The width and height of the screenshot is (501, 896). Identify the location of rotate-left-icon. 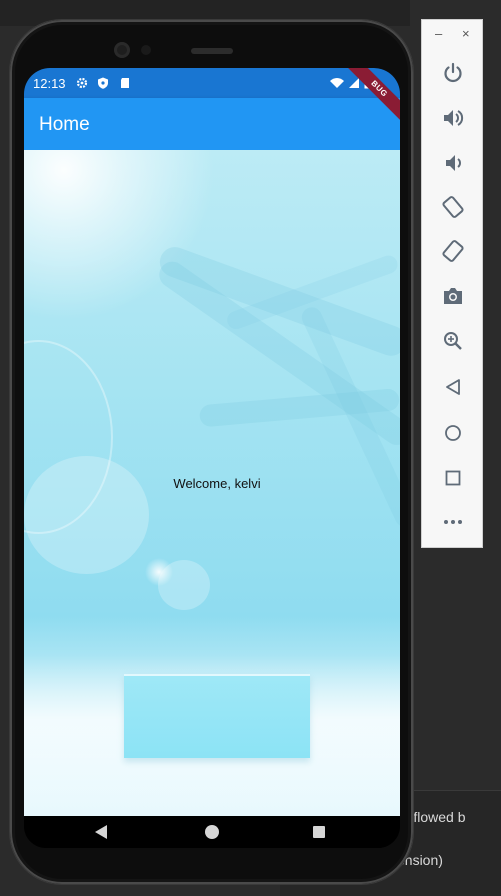
(453, 207).